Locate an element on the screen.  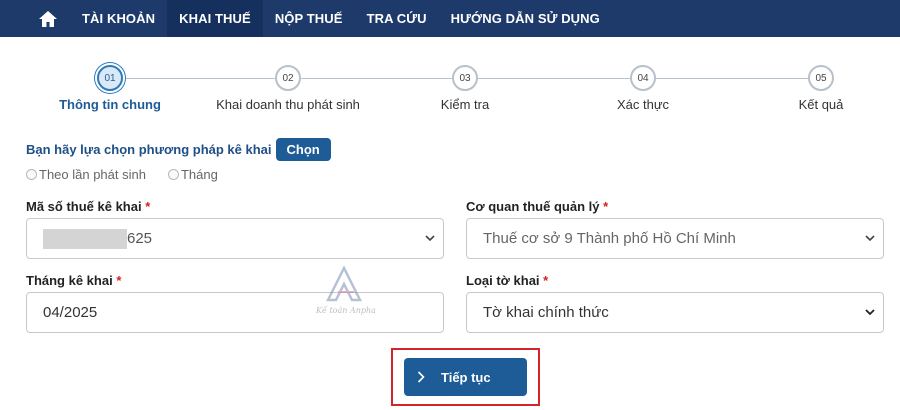
continue-label: Tiếp tục is located at coordinates (466, 377).